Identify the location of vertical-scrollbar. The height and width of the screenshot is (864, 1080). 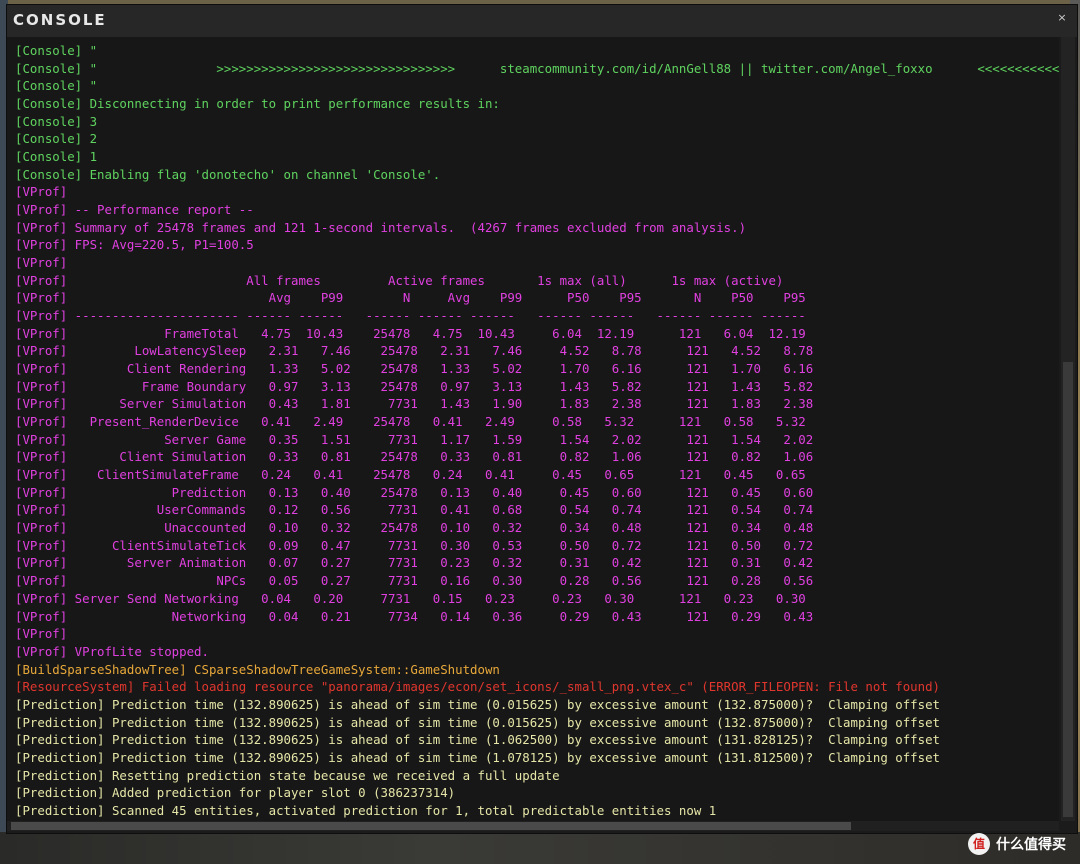
(1068, 429).